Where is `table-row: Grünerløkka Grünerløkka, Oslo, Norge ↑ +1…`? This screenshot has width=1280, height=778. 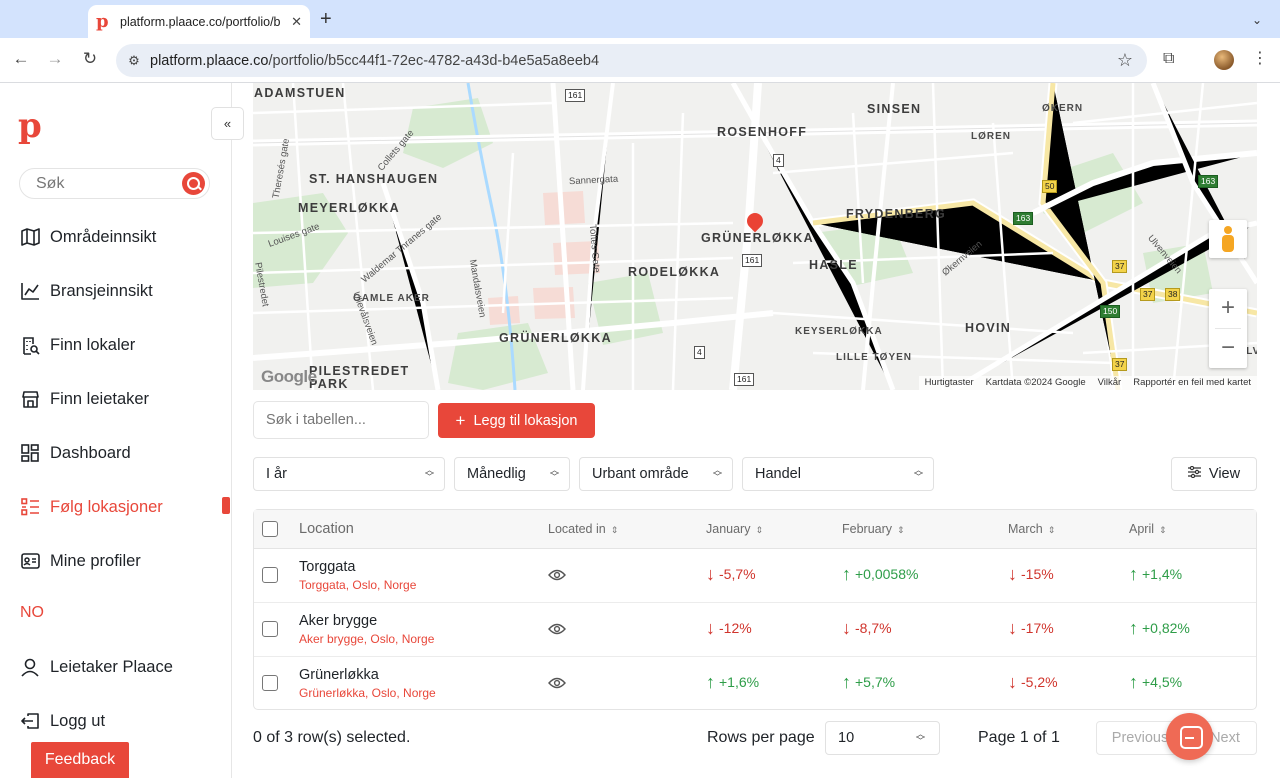 table-row: Grünerløkka Grünerløkka, Oslo, Norge ↑ +1… is located at coordinates (755, 684).